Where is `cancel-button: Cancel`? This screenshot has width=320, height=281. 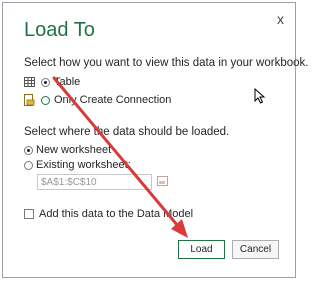 cancel-button: Cancel is located at coordinates (255, 249).